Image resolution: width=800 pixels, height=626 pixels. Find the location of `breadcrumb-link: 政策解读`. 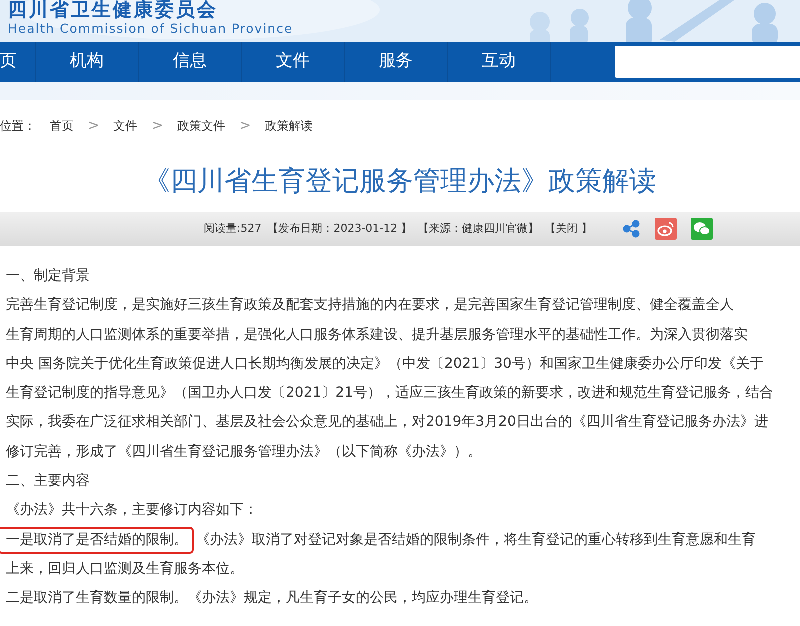

breadcrumb-link: 政策解读 is located at coordinates (289, 126).